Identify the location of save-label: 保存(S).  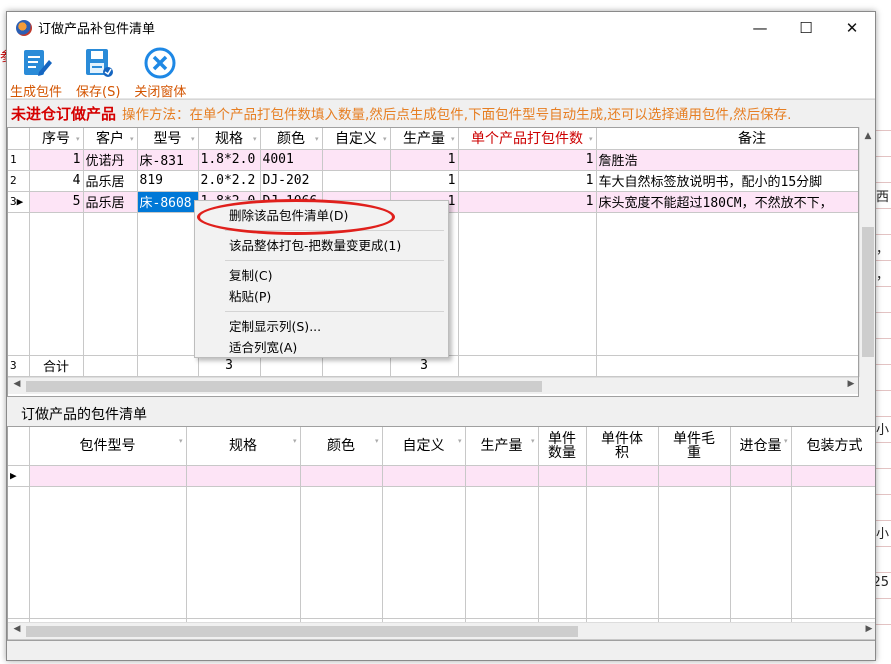
(98, 92).